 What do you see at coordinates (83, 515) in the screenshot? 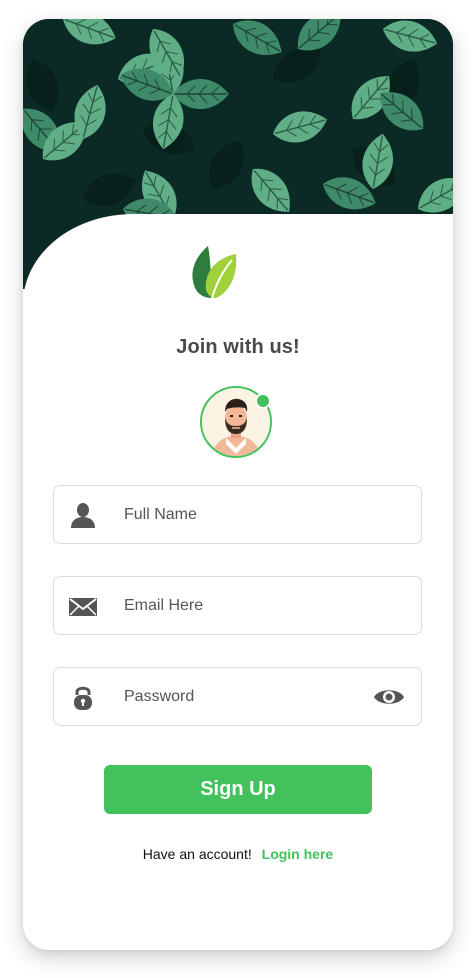
I see `user-icon` at bounding box center [83, 515].